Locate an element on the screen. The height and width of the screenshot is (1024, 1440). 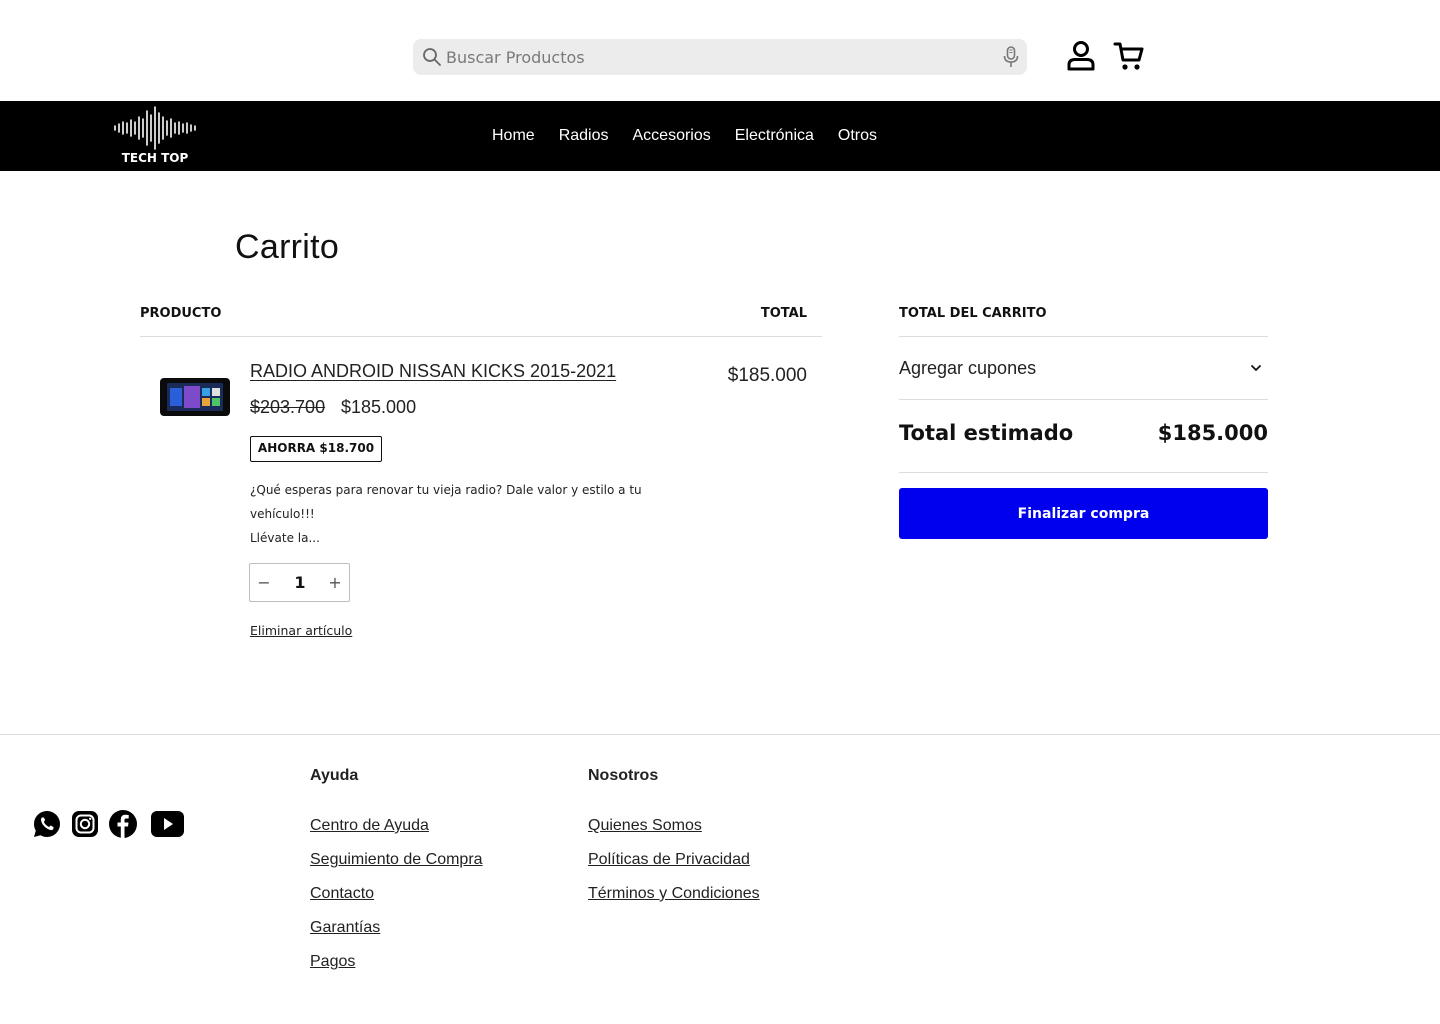
top-bar is located at coordinates (720, 50).